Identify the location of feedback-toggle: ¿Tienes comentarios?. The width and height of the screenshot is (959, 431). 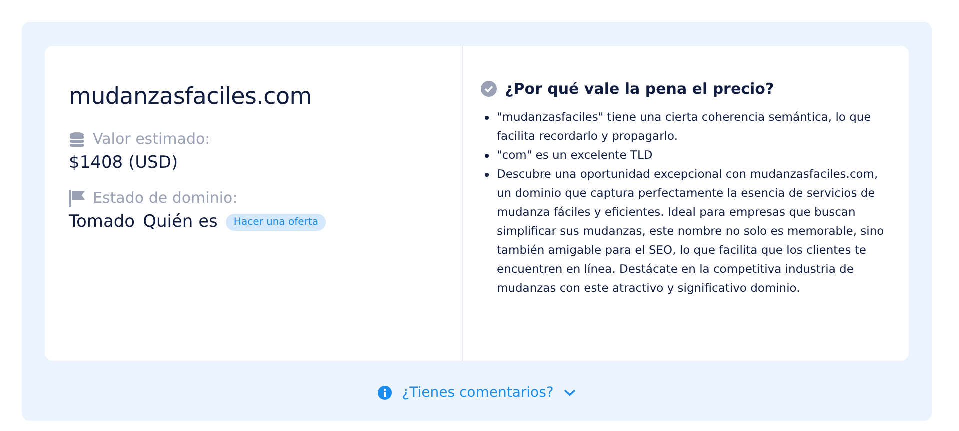
(477, 393).